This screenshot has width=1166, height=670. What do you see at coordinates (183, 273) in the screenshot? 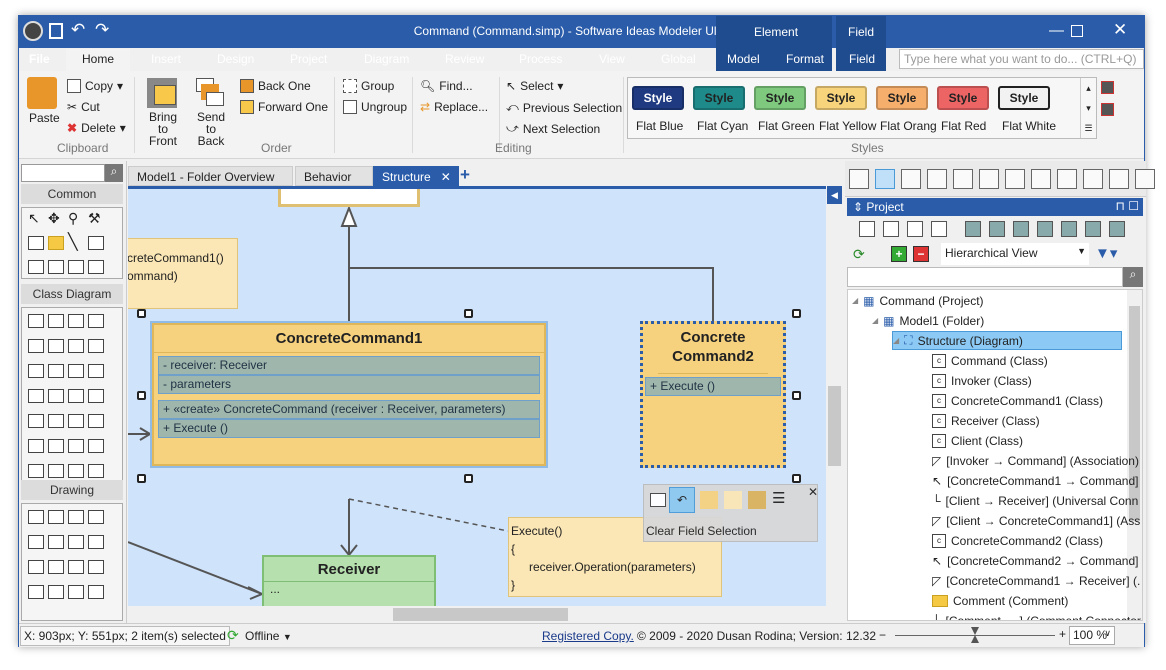
I see `comment-note: creteCommand1() ommand)` at bounding box center [183, 273].